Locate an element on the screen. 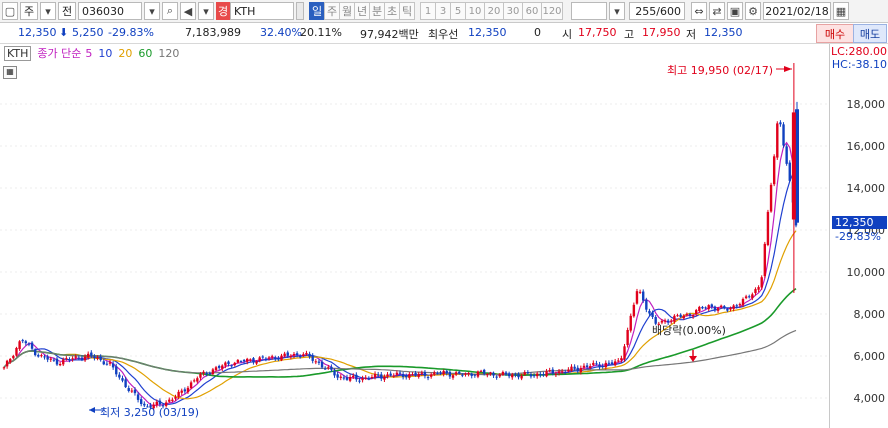  tick-18000: 18,000 is located at coordinates (866, 104).